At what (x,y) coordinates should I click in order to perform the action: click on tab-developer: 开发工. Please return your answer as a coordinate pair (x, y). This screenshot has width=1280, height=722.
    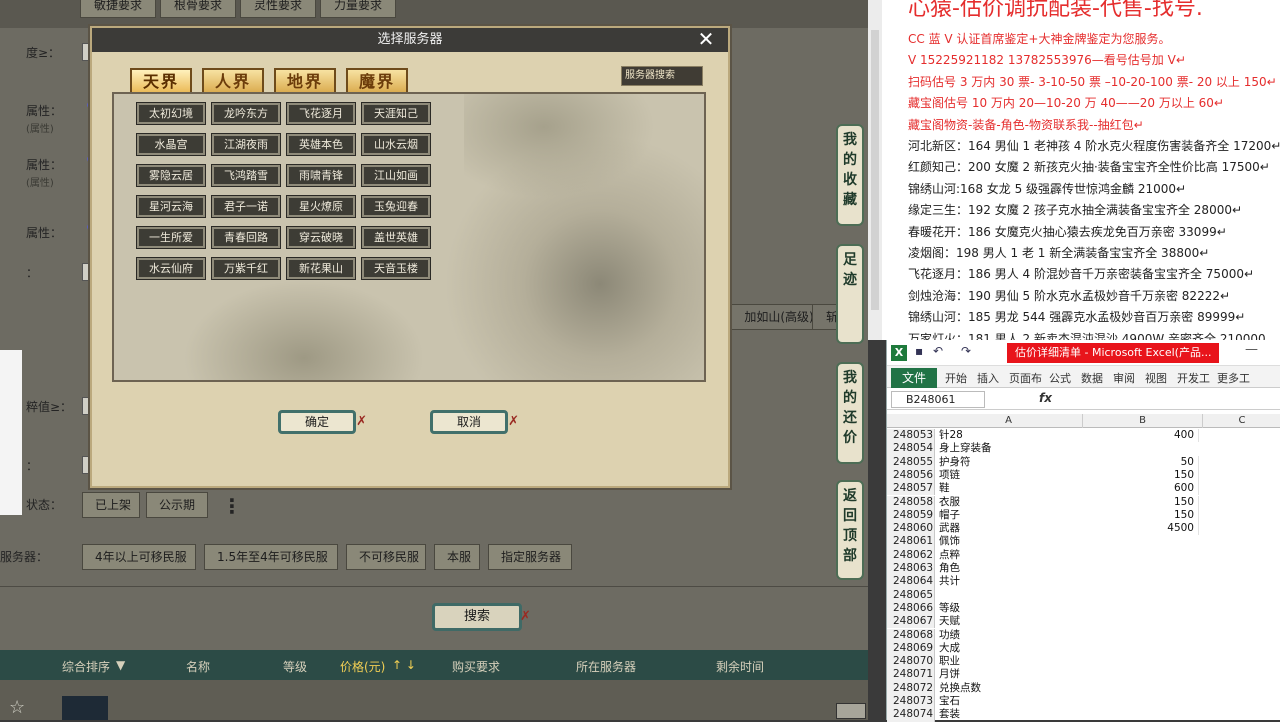
    Looking at the image, I should click on (1193, 378).